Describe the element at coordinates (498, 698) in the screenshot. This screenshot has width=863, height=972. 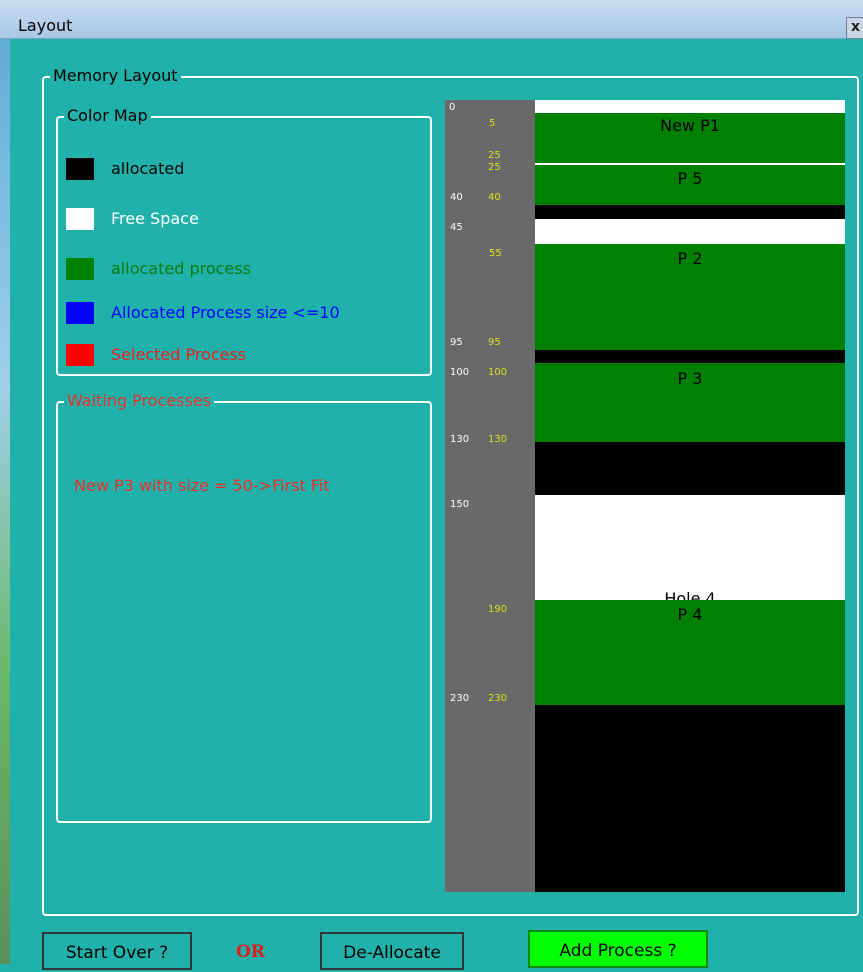
I see `address-tick-right: 230` at that location.